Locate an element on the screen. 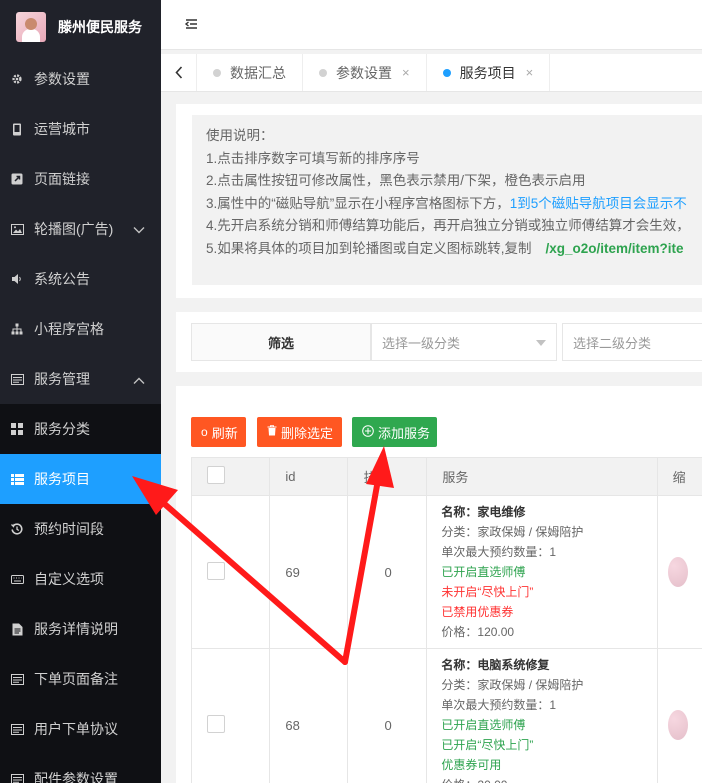 The image size is (702, 783). select-placeholder: 选择二级分类 is located at coordinates (612, 343).